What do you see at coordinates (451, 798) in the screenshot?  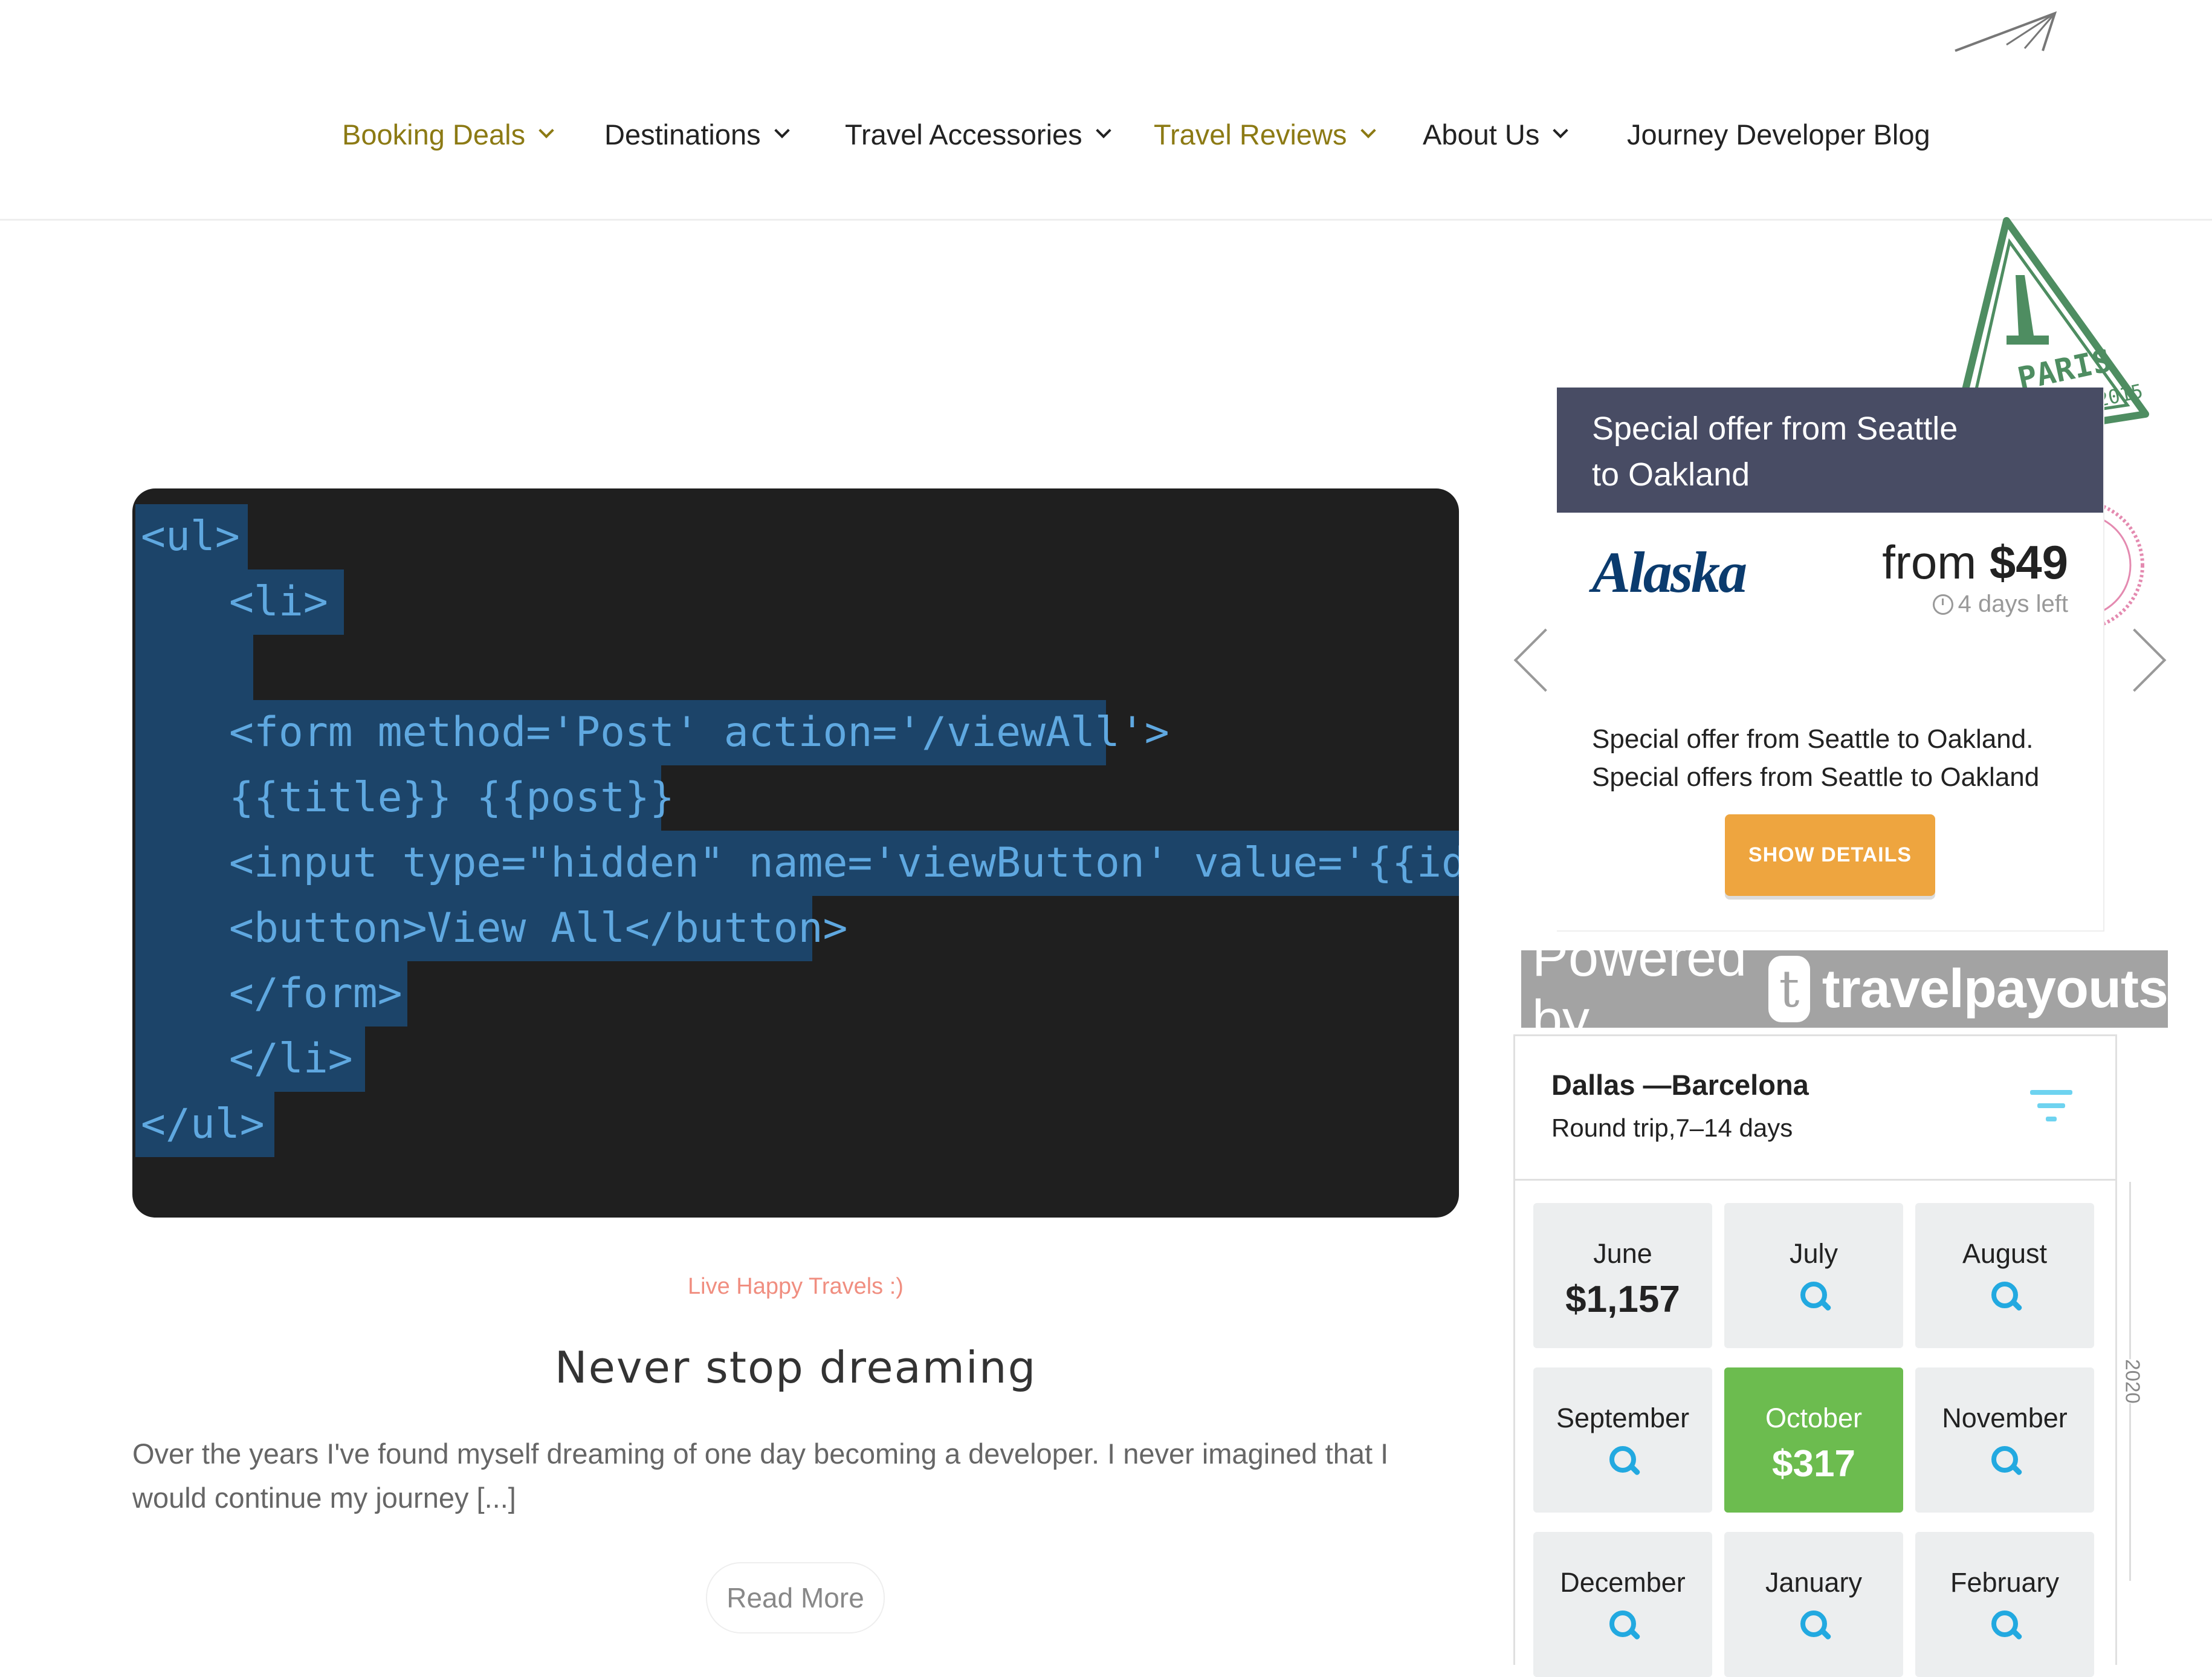 I see `code-line: {{title}} {{post}}` at bounding box center [451, 798].